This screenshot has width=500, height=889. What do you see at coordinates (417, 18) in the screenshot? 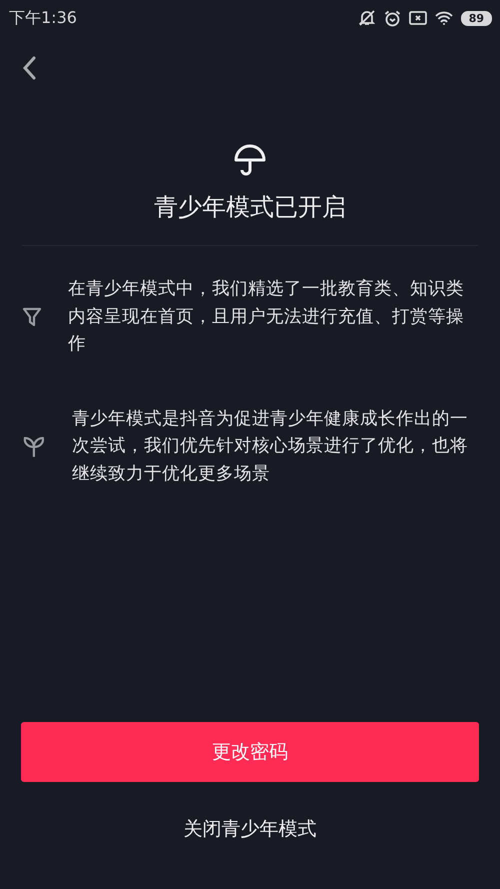
I see `sim-icon` at bounding box center [417, 18].